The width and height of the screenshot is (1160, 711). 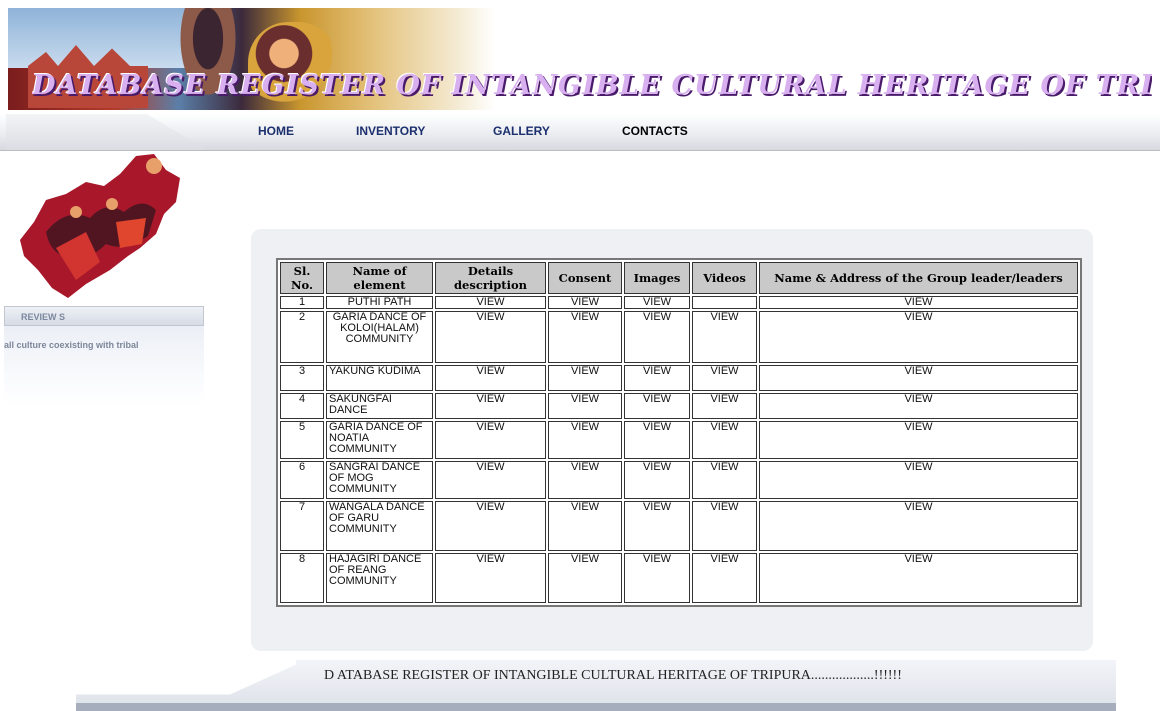 What do you see at coordinates (655, 131) in the screenshot?
I see `nav-contacts-link: CONTACTS` at bounding box center [655, 131].